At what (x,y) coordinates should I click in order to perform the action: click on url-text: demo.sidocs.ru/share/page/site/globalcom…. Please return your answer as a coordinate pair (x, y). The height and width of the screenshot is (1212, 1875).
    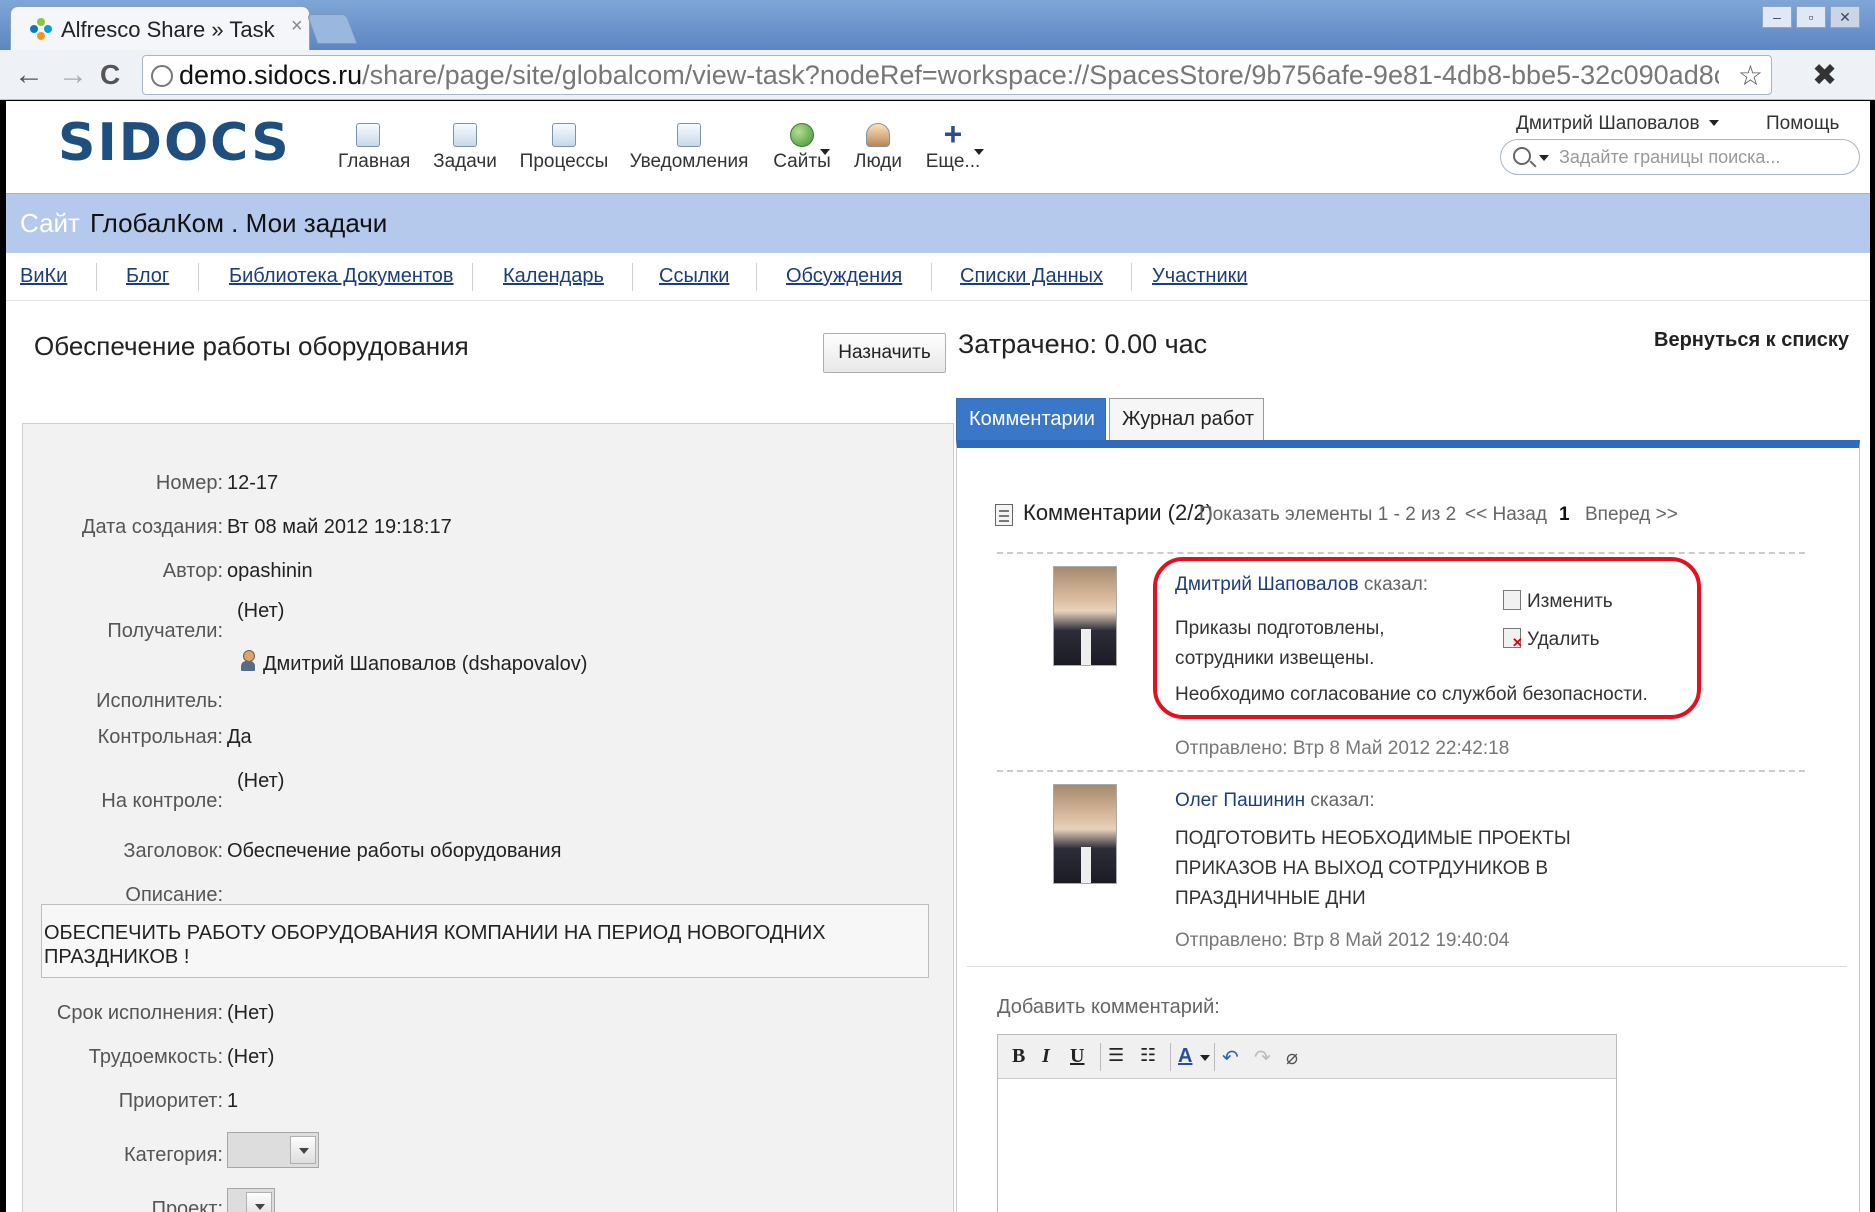
    Looking at the image, I should click on (949, 75).